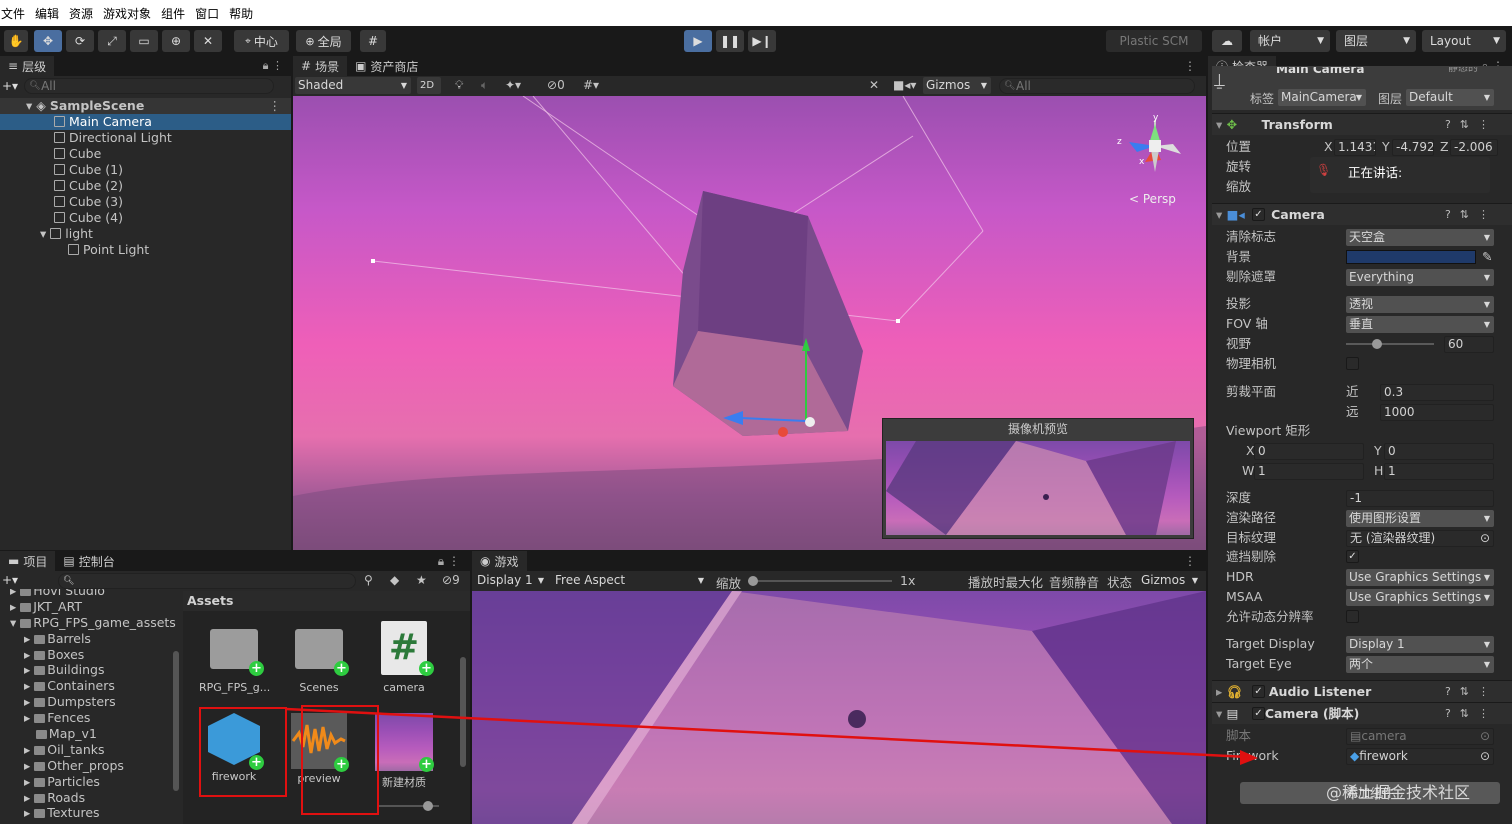 The width and height of the screenshot is (1512, 824). Describe the element at coordinates (771, 736) in the screenshot. I see `annotation-arrow` at that location.